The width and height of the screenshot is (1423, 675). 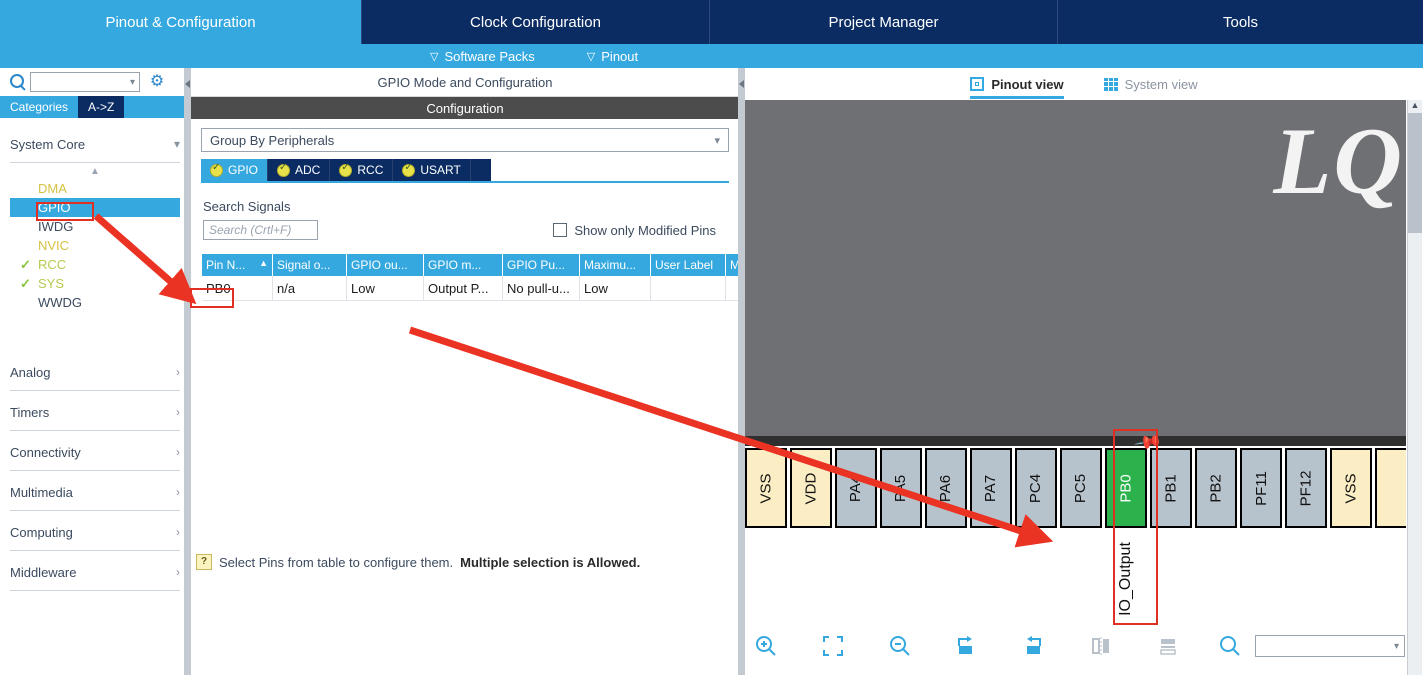 I want to click on peripheral-tab-gpio: GPIO, so click(x=235, y=170).